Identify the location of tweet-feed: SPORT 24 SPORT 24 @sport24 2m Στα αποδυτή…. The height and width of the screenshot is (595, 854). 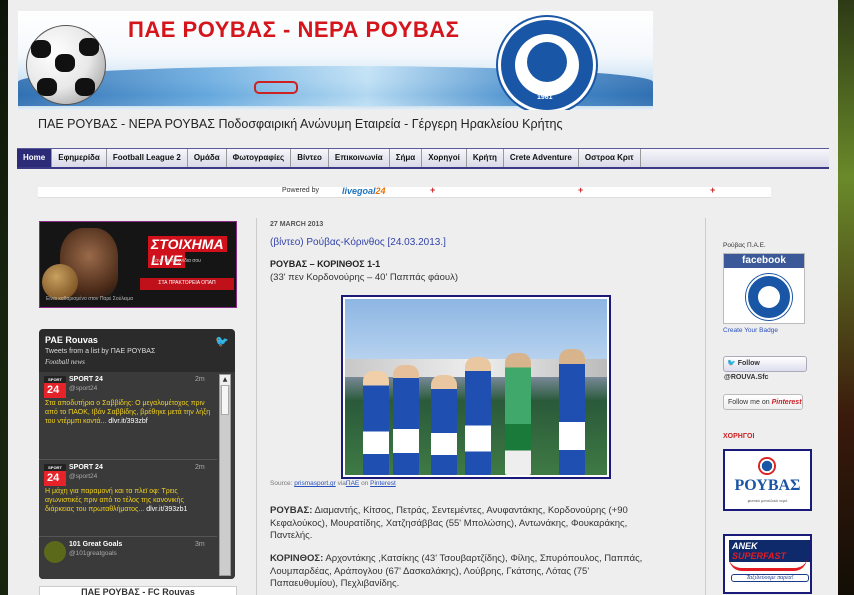
(137, 475).